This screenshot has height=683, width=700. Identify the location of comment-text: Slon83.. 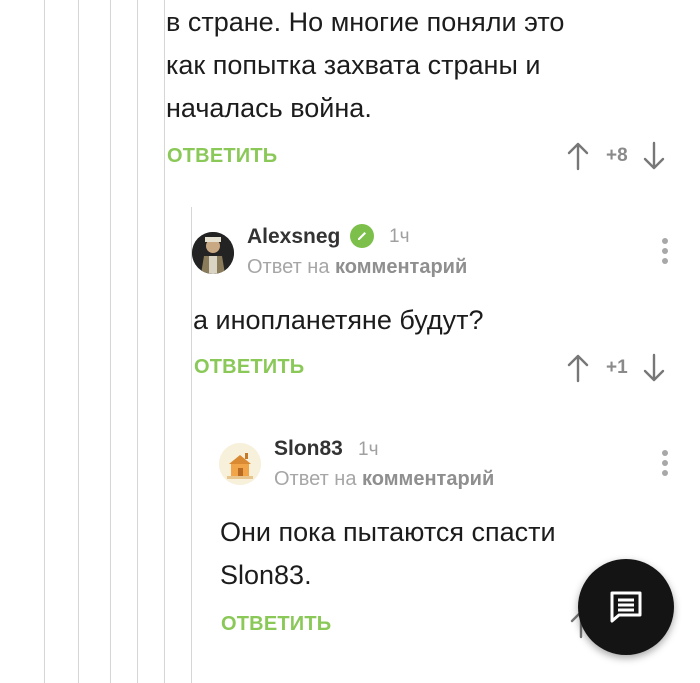
(266, 575).